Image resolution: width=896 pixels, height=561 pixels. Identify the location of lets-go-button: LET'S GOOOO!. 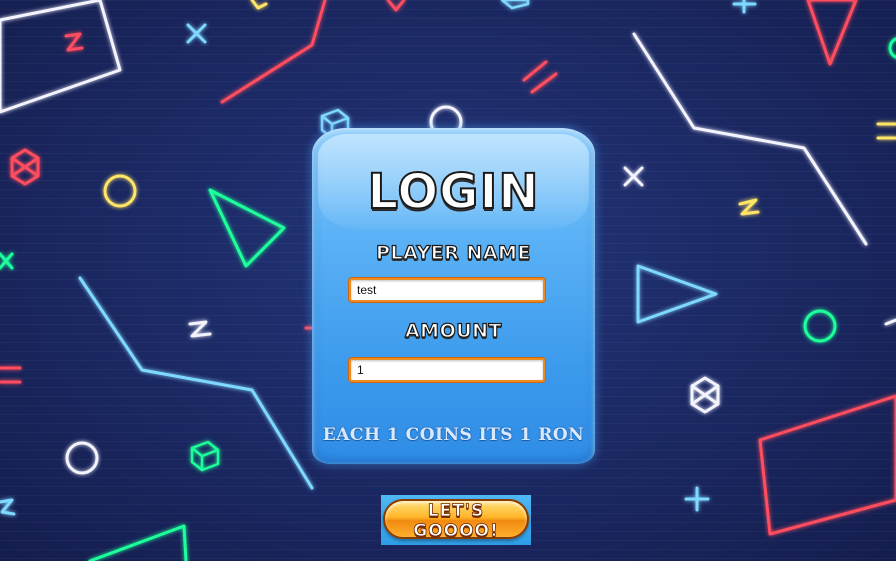
(456, 520).